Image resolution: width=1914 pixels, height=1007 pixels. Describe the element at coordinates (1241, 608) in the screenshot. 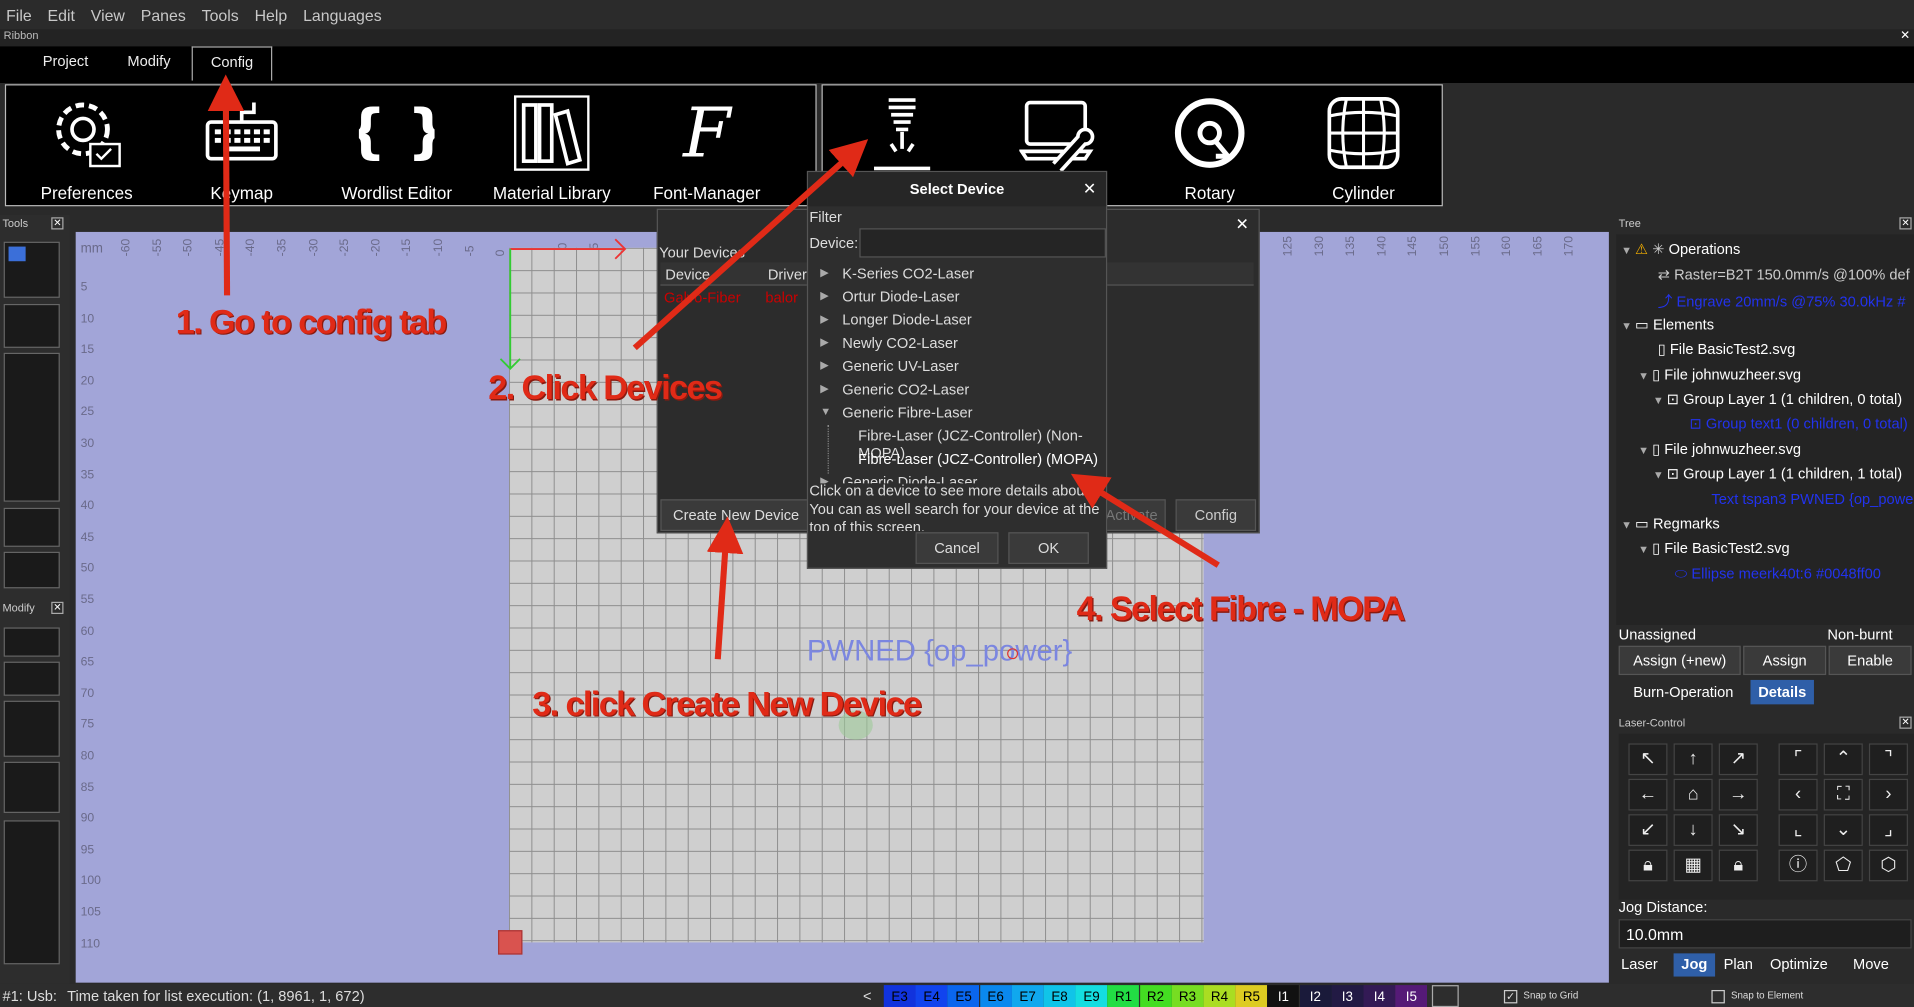

I see `annotation-step-4: 4. Select Fibre - MOPA` at that location.